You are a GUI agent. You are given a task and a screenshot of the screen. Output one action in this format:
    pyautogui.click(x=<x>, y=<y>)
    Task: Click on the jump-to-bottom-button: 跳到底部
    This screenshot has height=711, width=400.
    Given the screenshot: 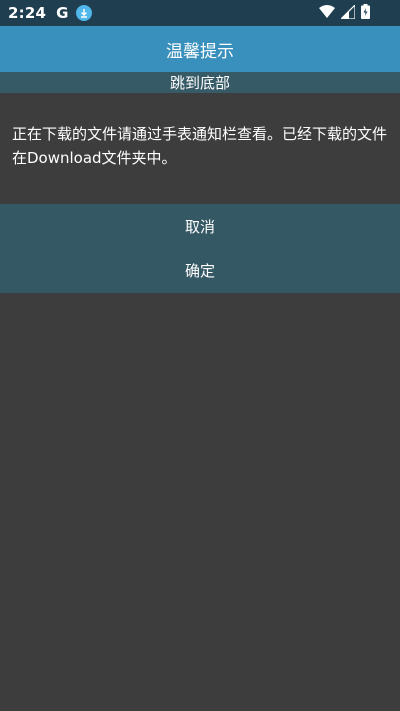 What is the action you would take?
    pyautogui.click(x=200, y=82)
    